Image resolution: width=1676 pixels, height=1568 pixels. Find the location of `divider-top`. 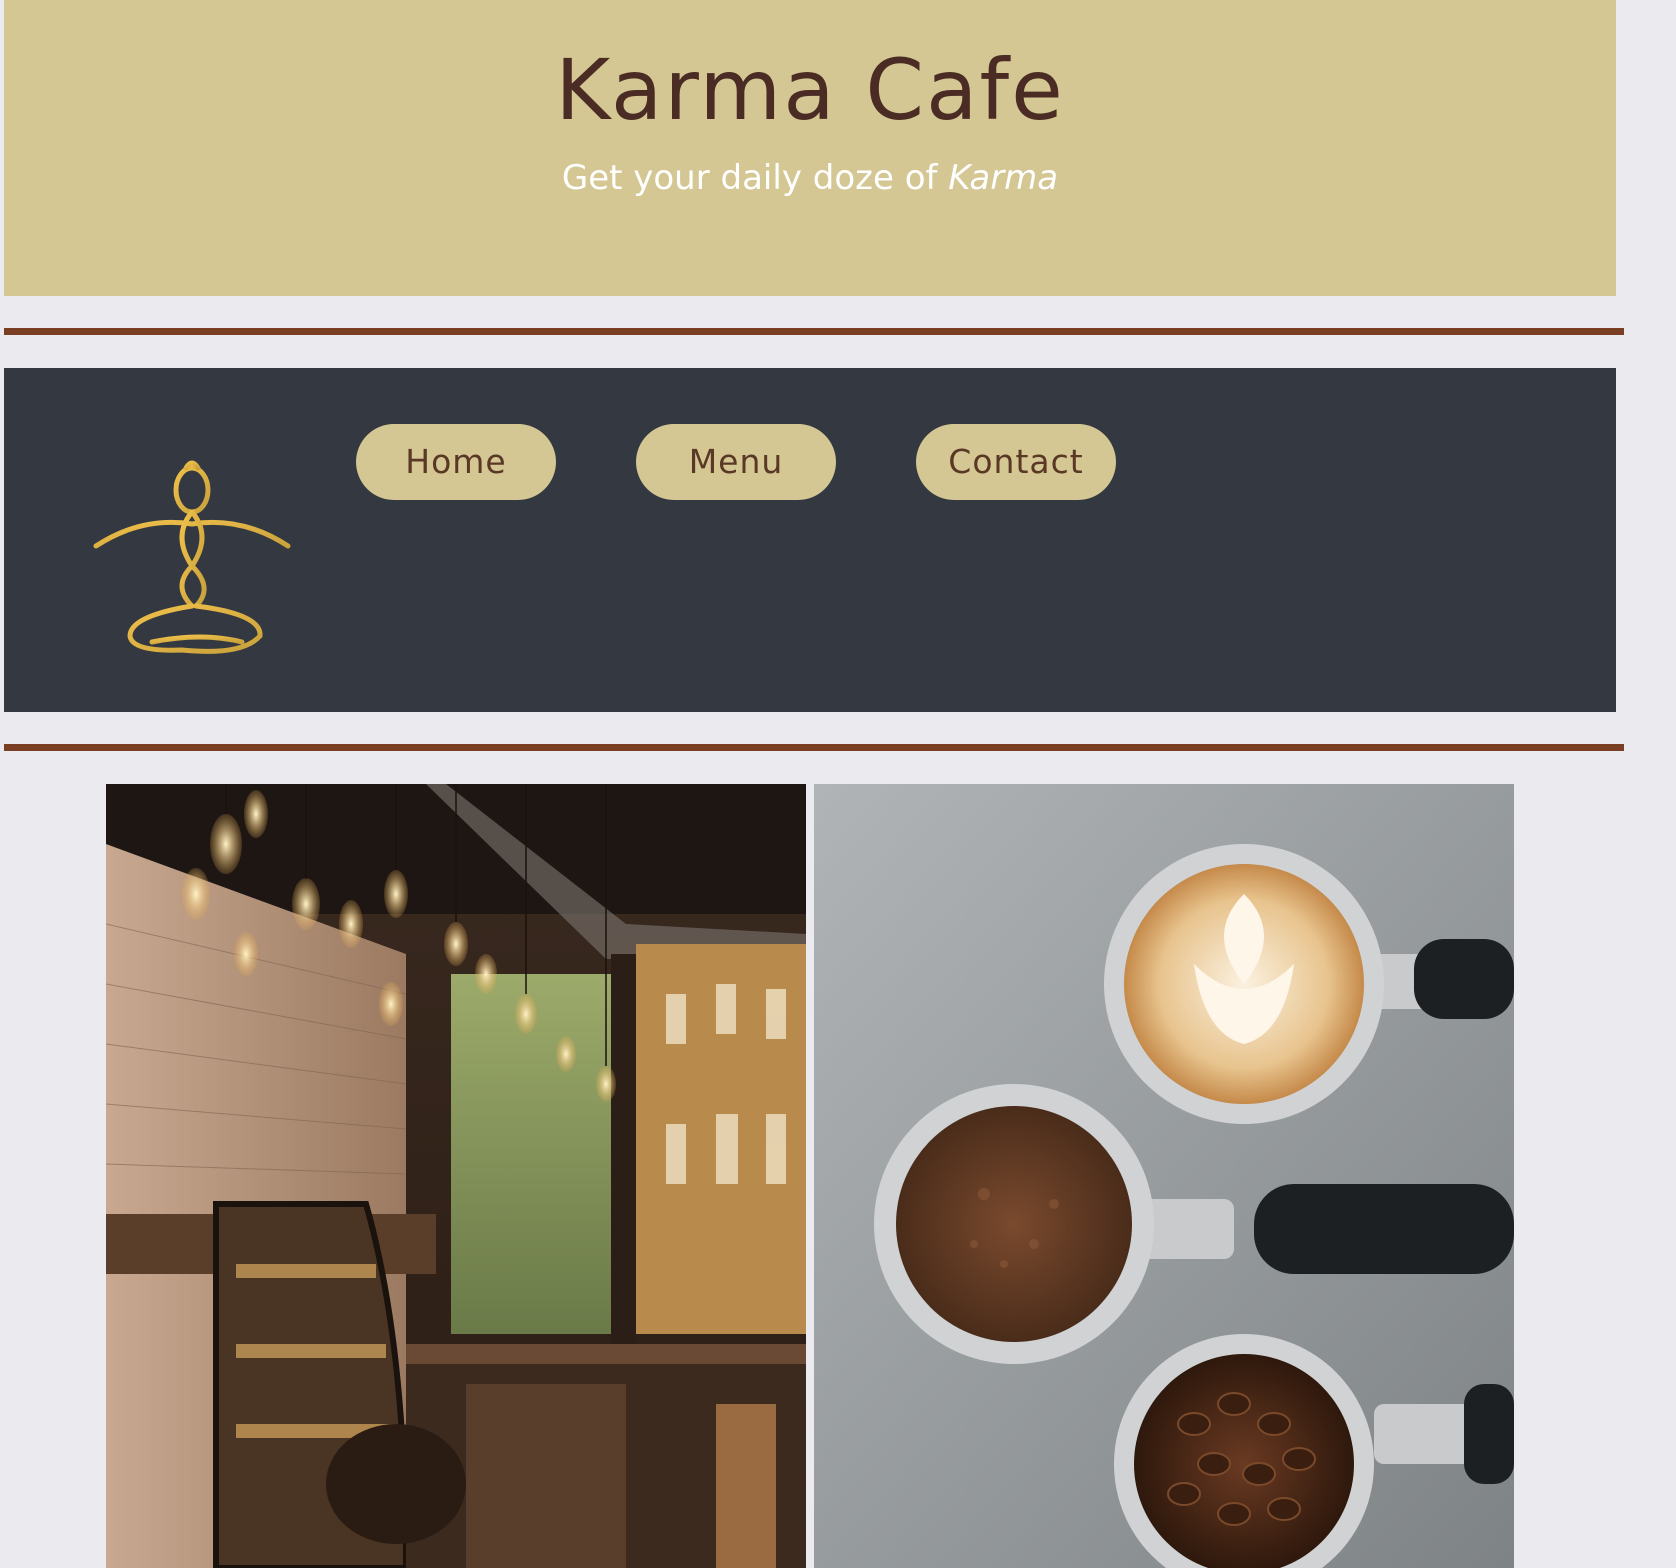

divider-top is located at coordinates (814, 331).